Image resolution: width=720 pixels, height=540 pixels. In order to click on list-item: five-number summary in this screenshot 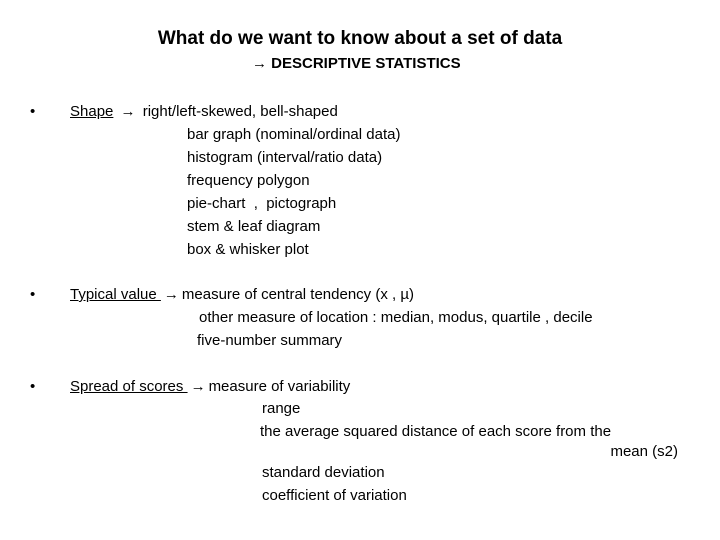, I will do `click(270, 340)`.